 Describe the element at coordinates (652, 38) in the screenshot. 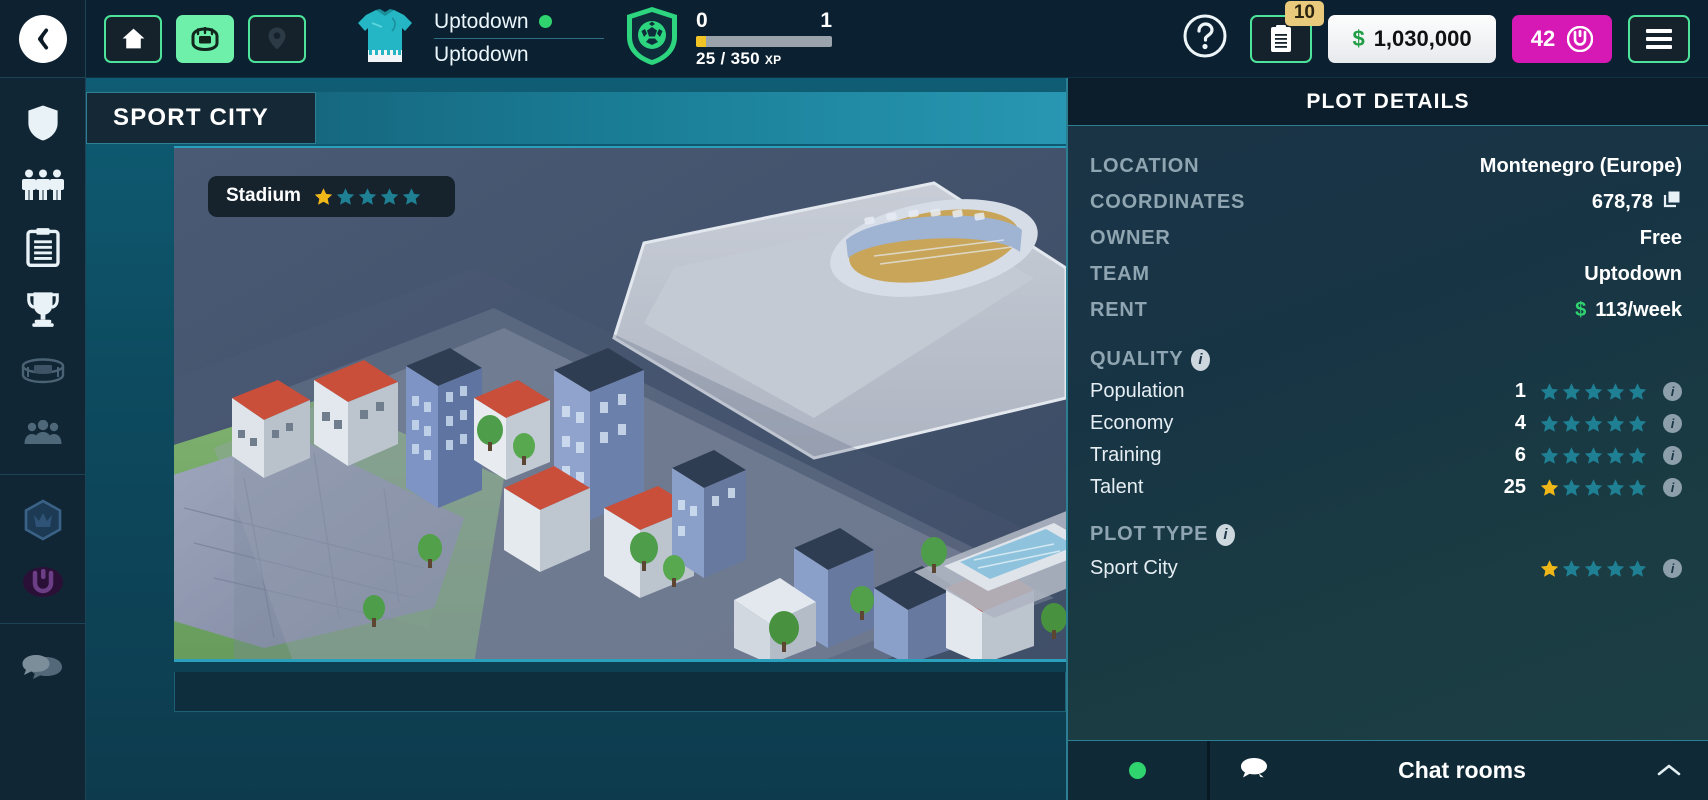

I see `club-crest` at that location.